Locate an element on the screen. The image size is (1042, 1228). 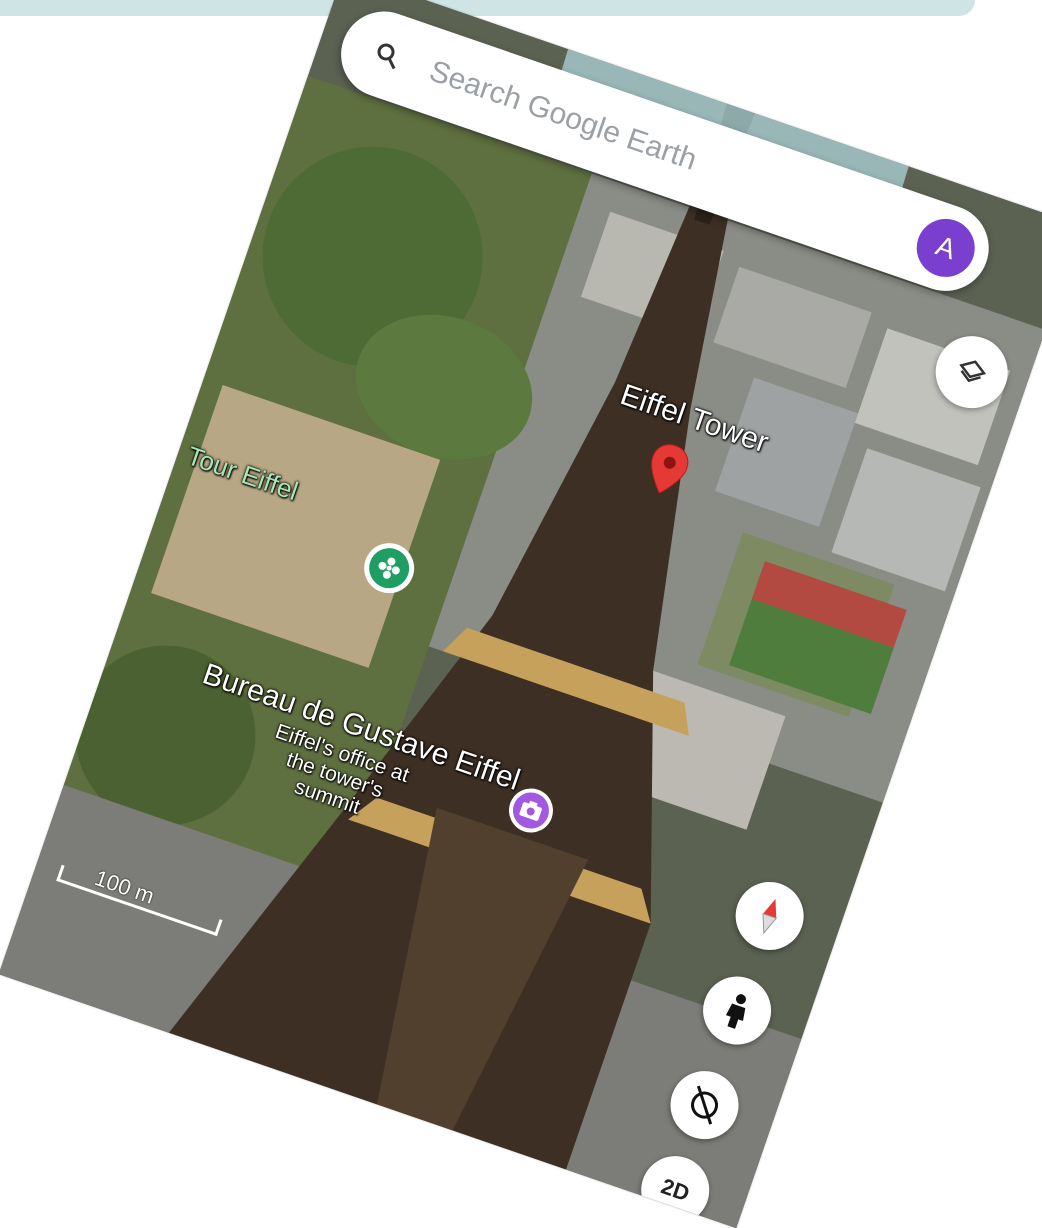
pegman-icon is located at coordinates (735, 1011).